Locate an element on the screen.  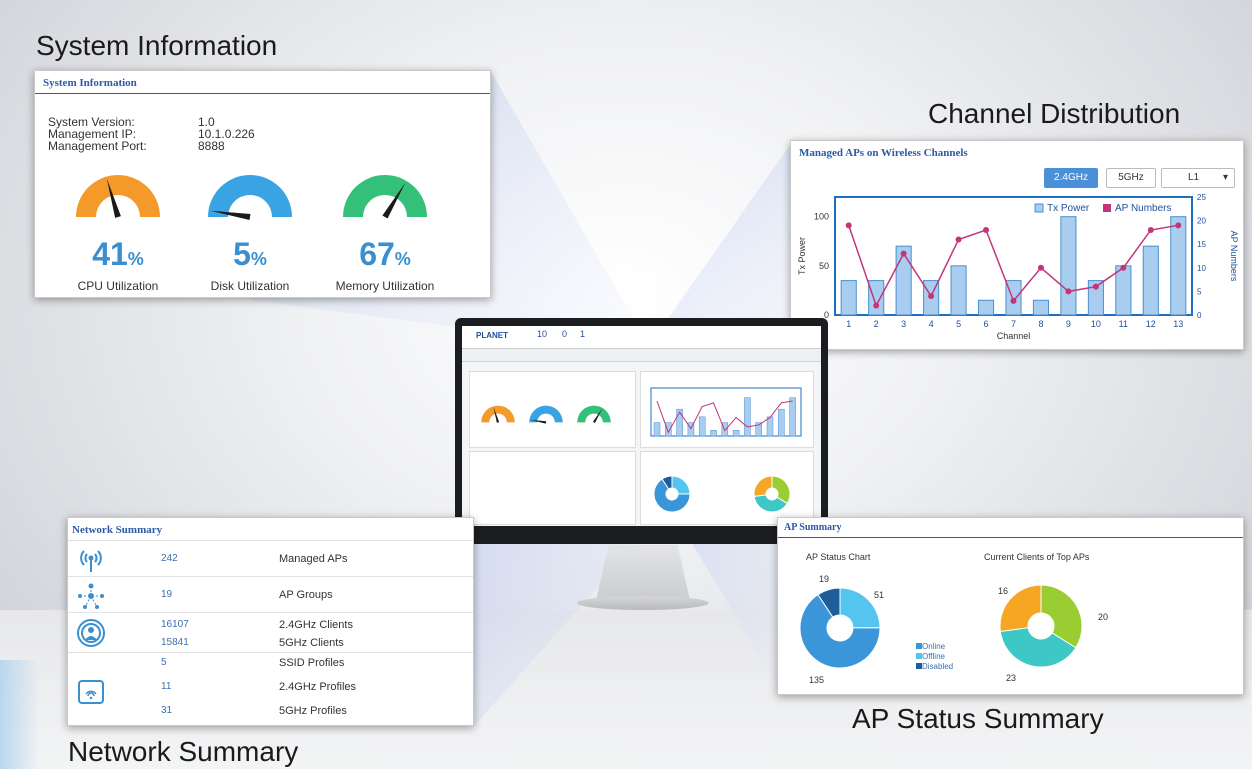
clients-24ghz-count: 16107 is located at coordinates (175, 624).